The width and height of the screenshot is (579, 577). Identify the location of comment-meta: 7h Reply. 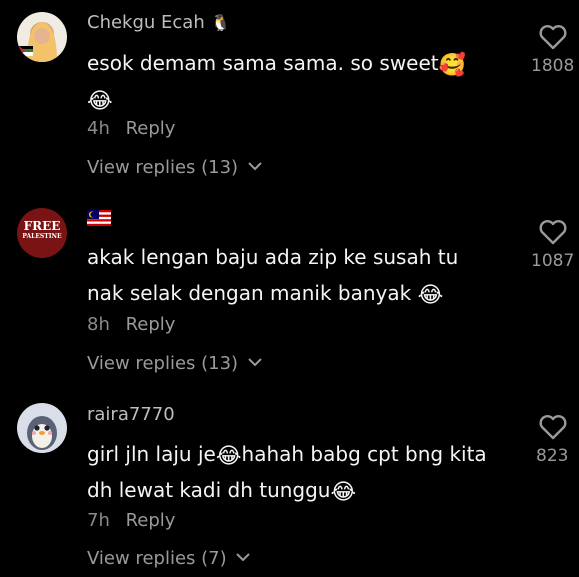
(131, 520).